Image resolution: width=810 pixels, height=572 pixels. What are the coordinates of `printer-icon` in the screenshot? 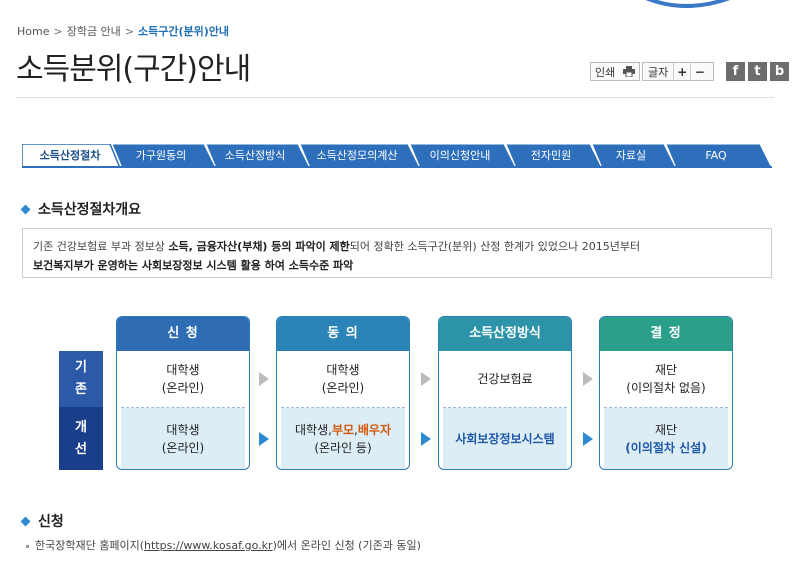 It's located at (629, 71).